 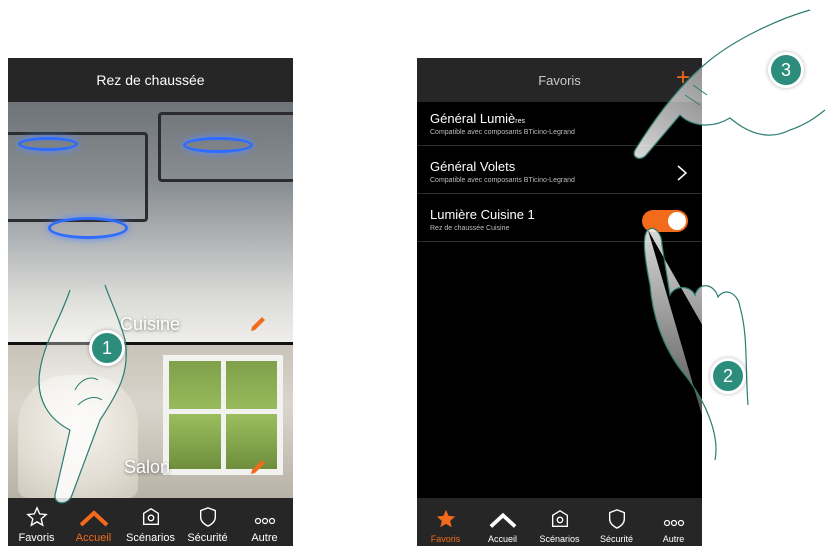 What do you see at coordinates (786, 70) in the screenshot?
I see `step-badge-3: 3` at bounding box center [786, 70].